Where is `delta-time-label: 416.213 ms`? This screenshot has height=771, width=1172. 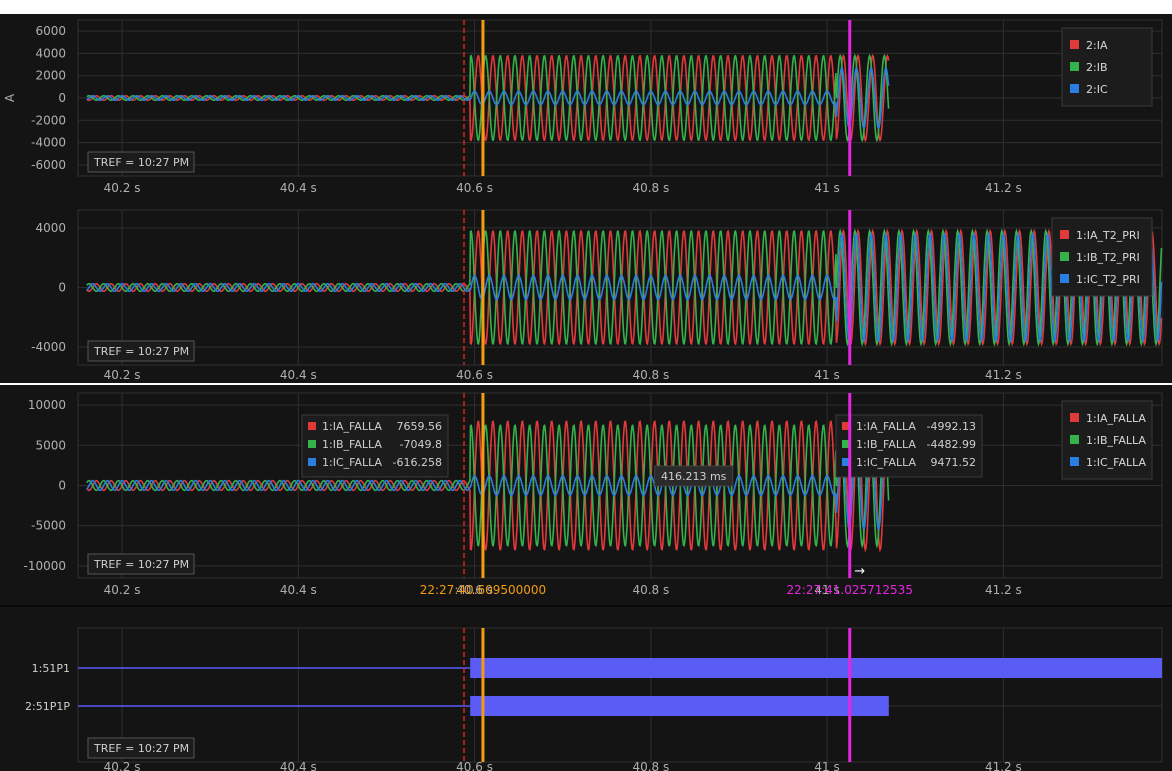
delta-time-label: 416.213 ms is located at coordinates (694, 476).